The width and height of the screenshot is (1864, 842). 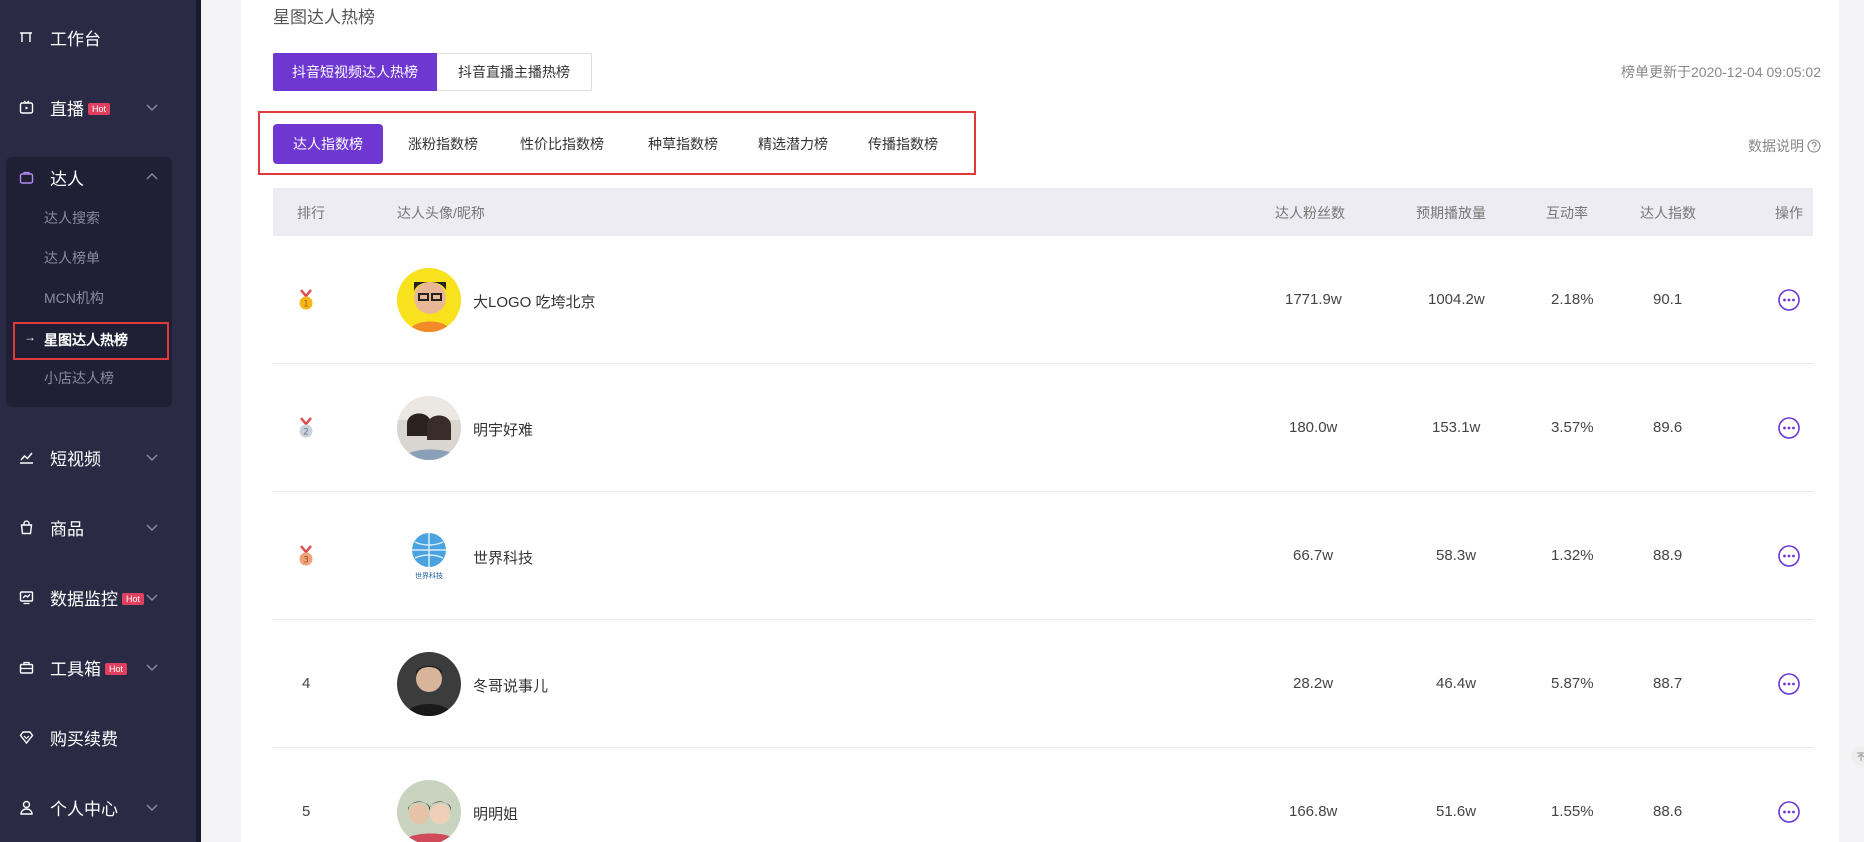 I want to click on interaction-rate: 3.57%, so click(x=1572, y=427).